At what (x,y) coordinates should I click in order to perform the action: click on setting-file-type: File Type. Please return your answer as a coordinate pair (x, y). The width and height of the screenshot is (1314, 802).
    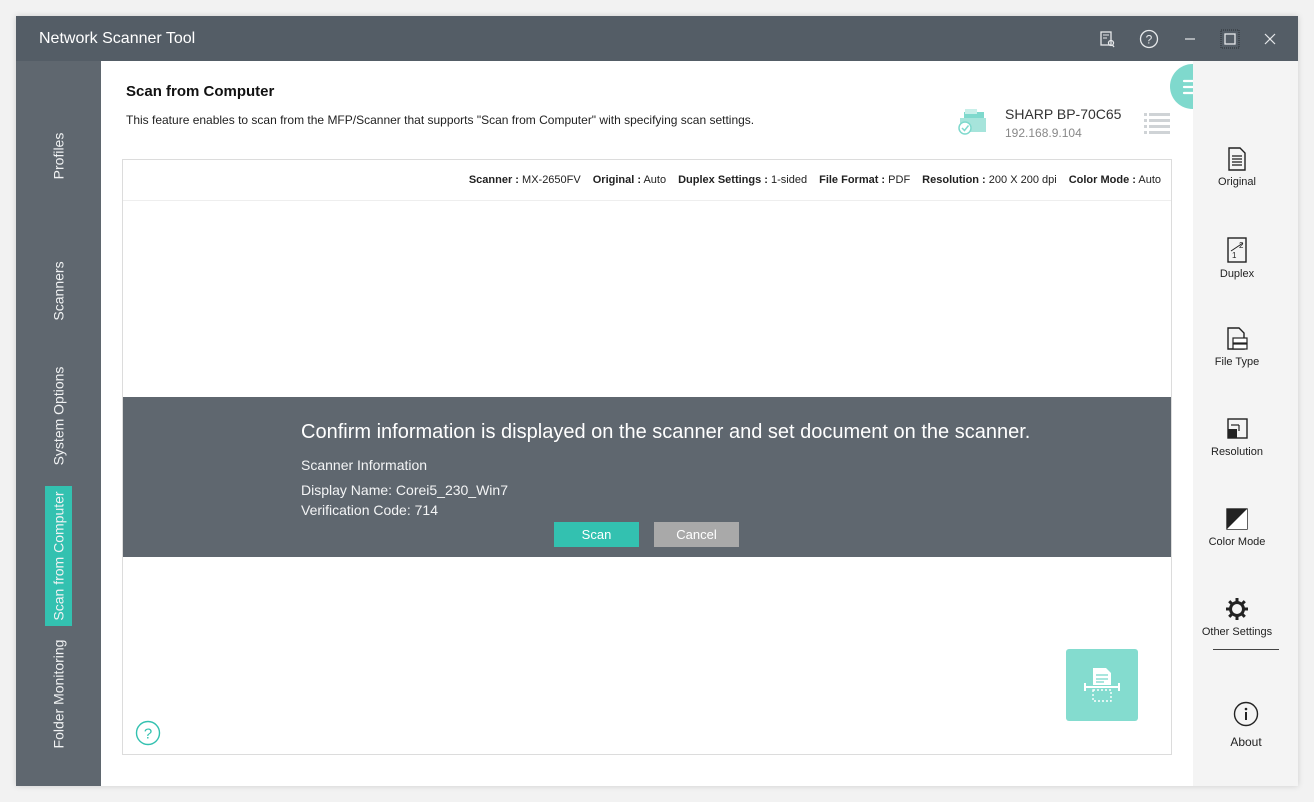
    Looking at the image, I should click on (1237, 347).